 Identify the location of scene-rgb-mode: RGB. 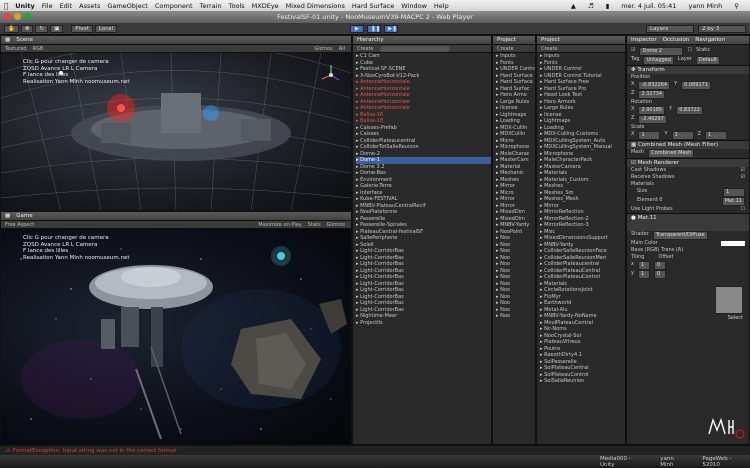
(37, 48).